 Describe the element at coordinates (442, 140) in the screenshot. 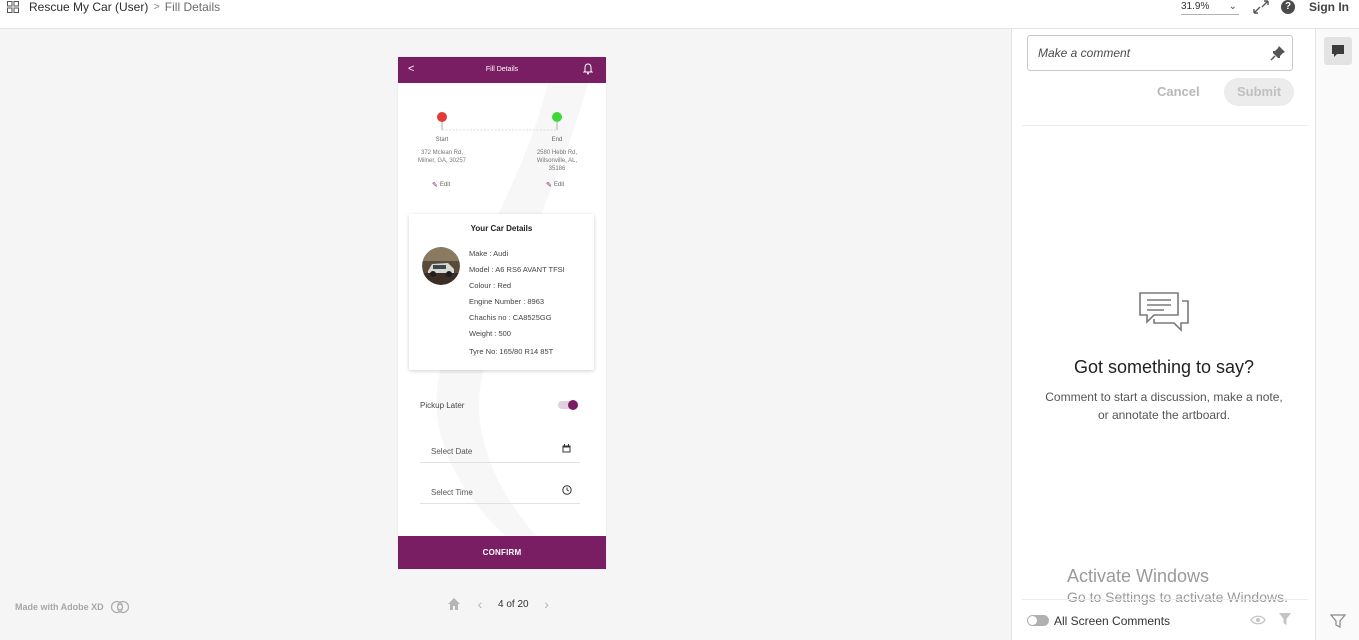

I see `start-label: Start` at that location.